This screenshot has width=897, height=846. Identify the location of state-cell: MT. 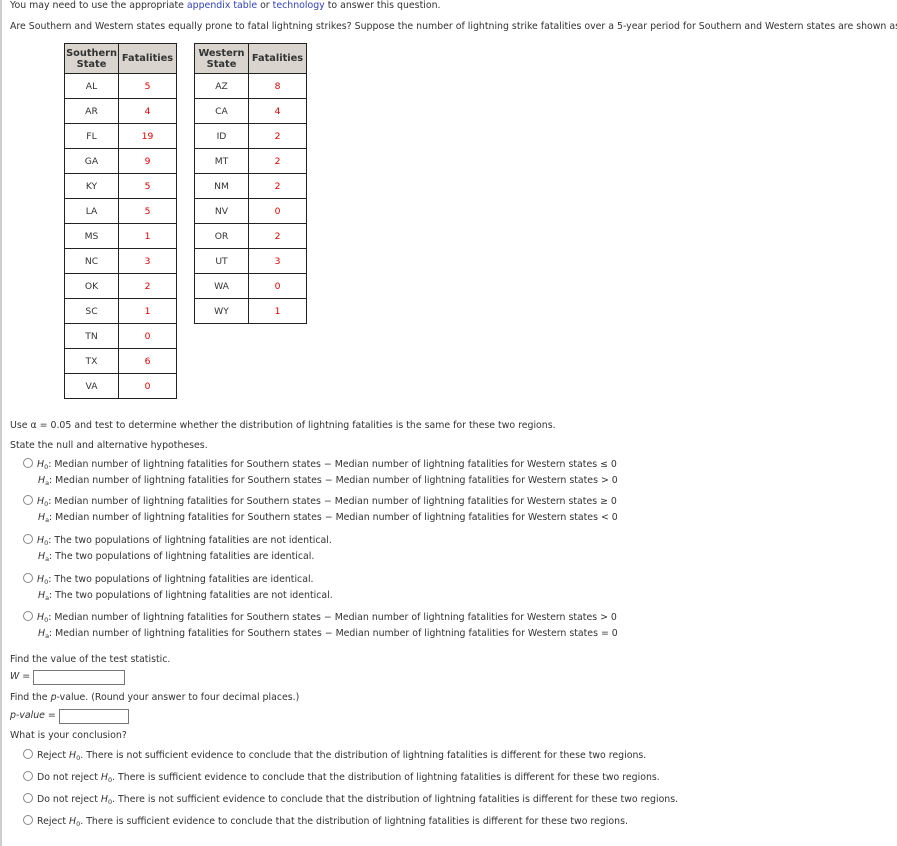
(221, 161).